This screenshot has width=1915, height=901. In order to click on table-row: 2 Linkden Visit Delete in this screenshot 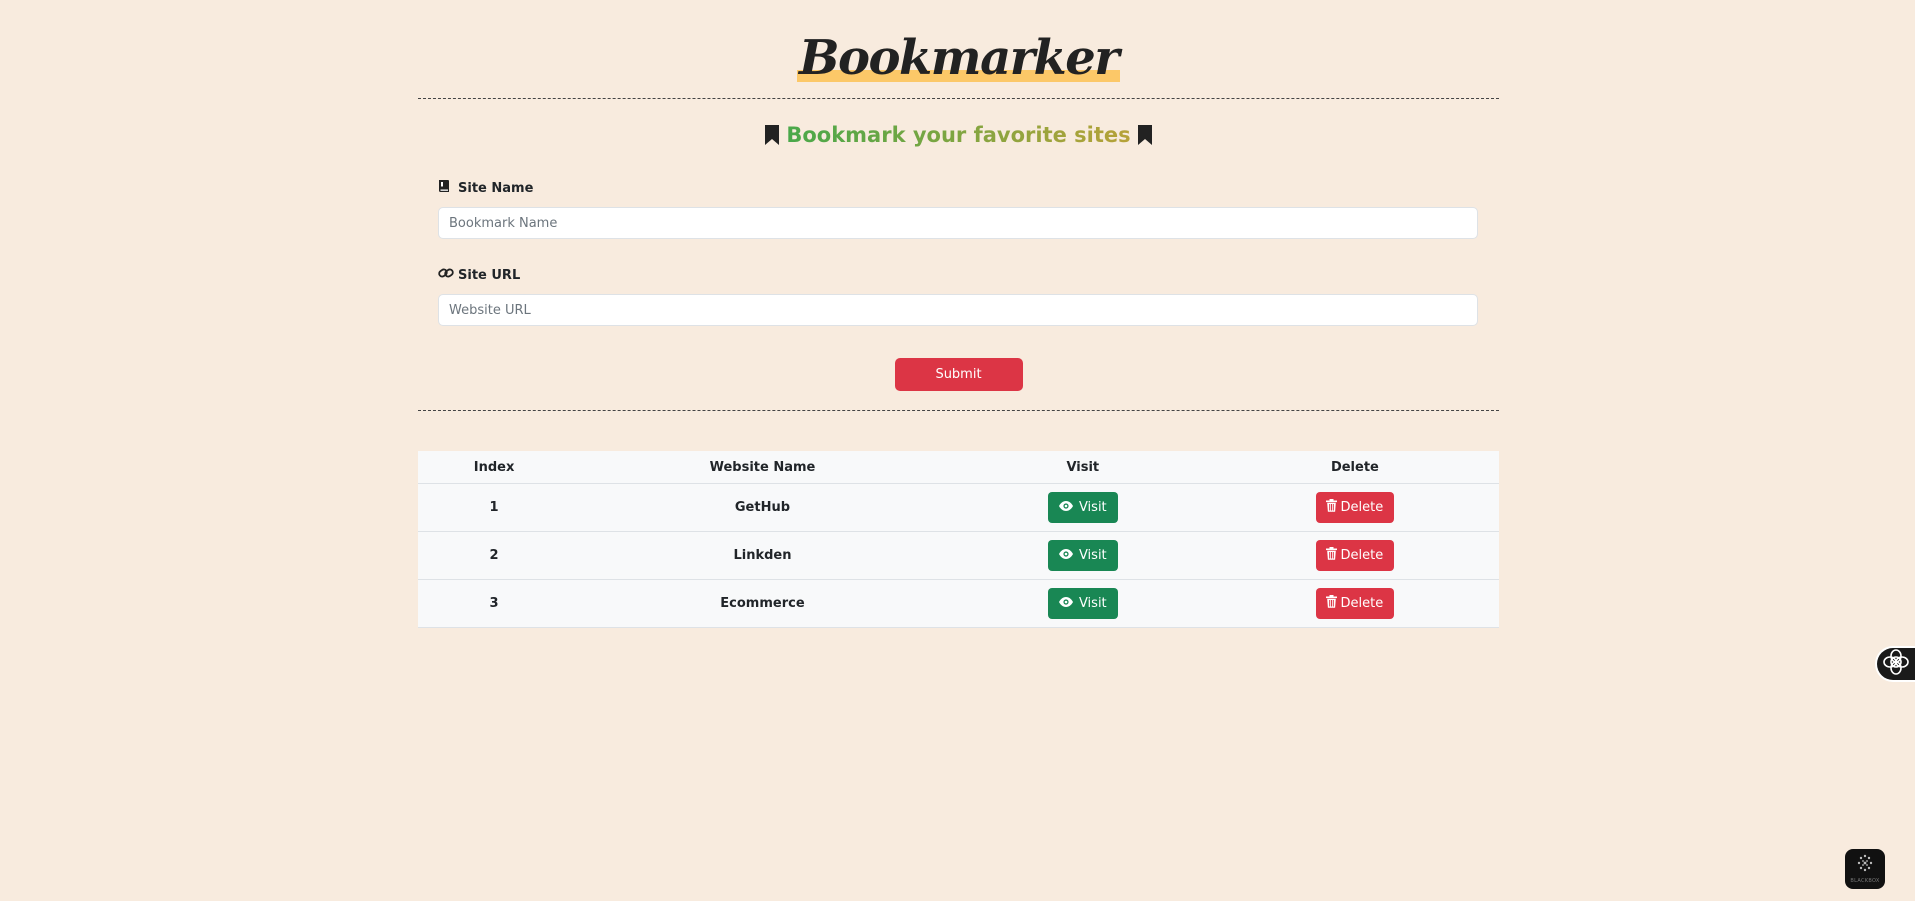, I will do `click(958, 555)`.